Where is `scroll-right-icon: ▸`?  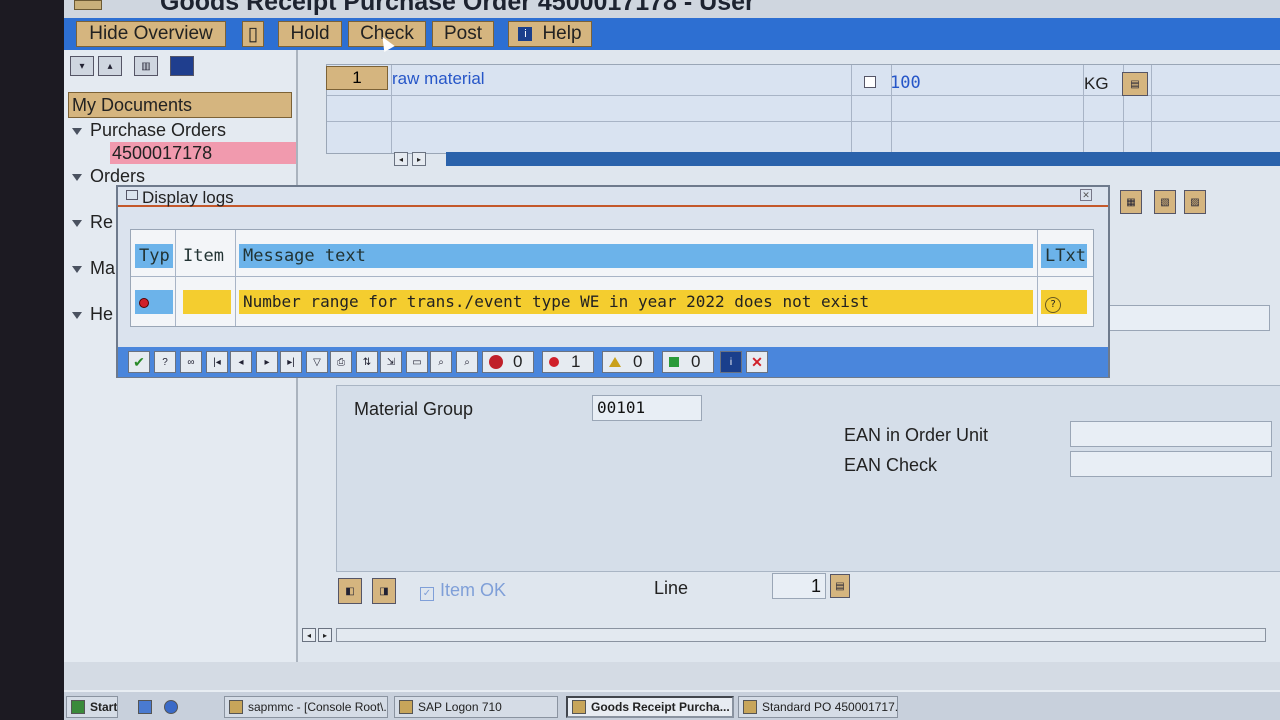 scroll-right-icon: ▸ is located at coordinates (419, 159).